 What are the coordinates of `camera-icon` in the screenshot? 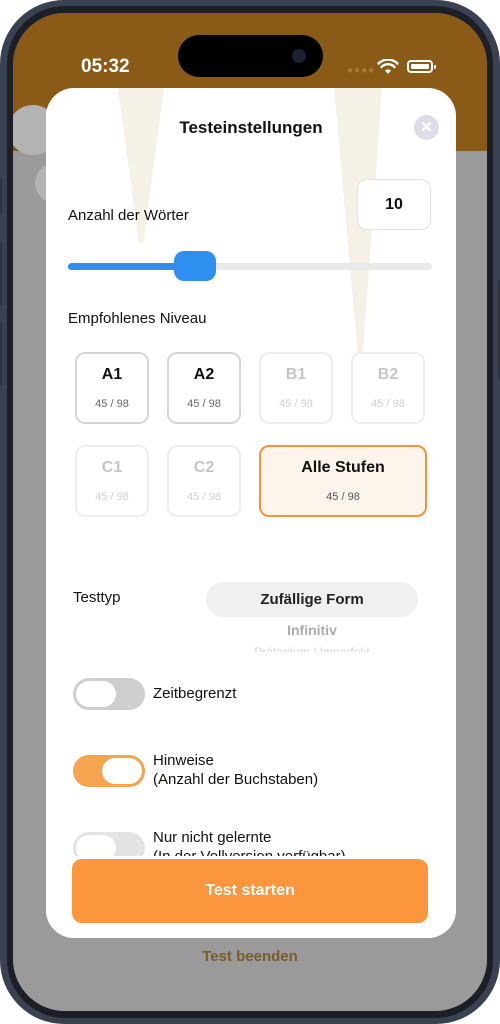 It's located at (299, 56).